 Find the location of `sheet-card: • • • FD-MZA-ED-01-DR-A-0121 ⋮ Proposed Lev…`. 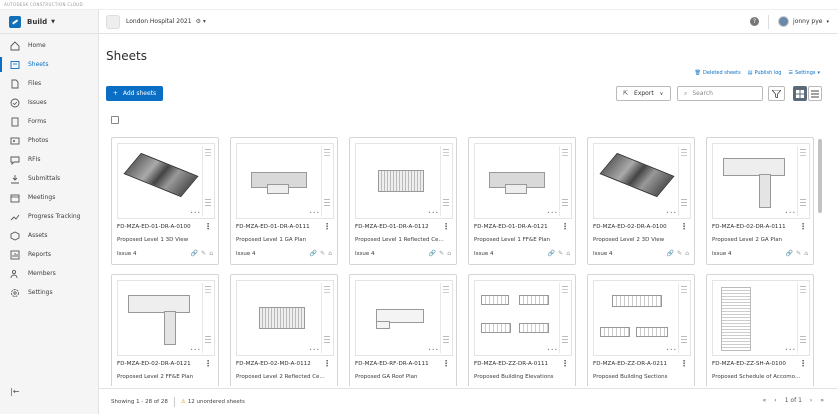

sheet-card: • • • FD-MZA-ED-01-DR-A-0121 ⋮ Proposed Lev… is located at coordinates (522, 201).